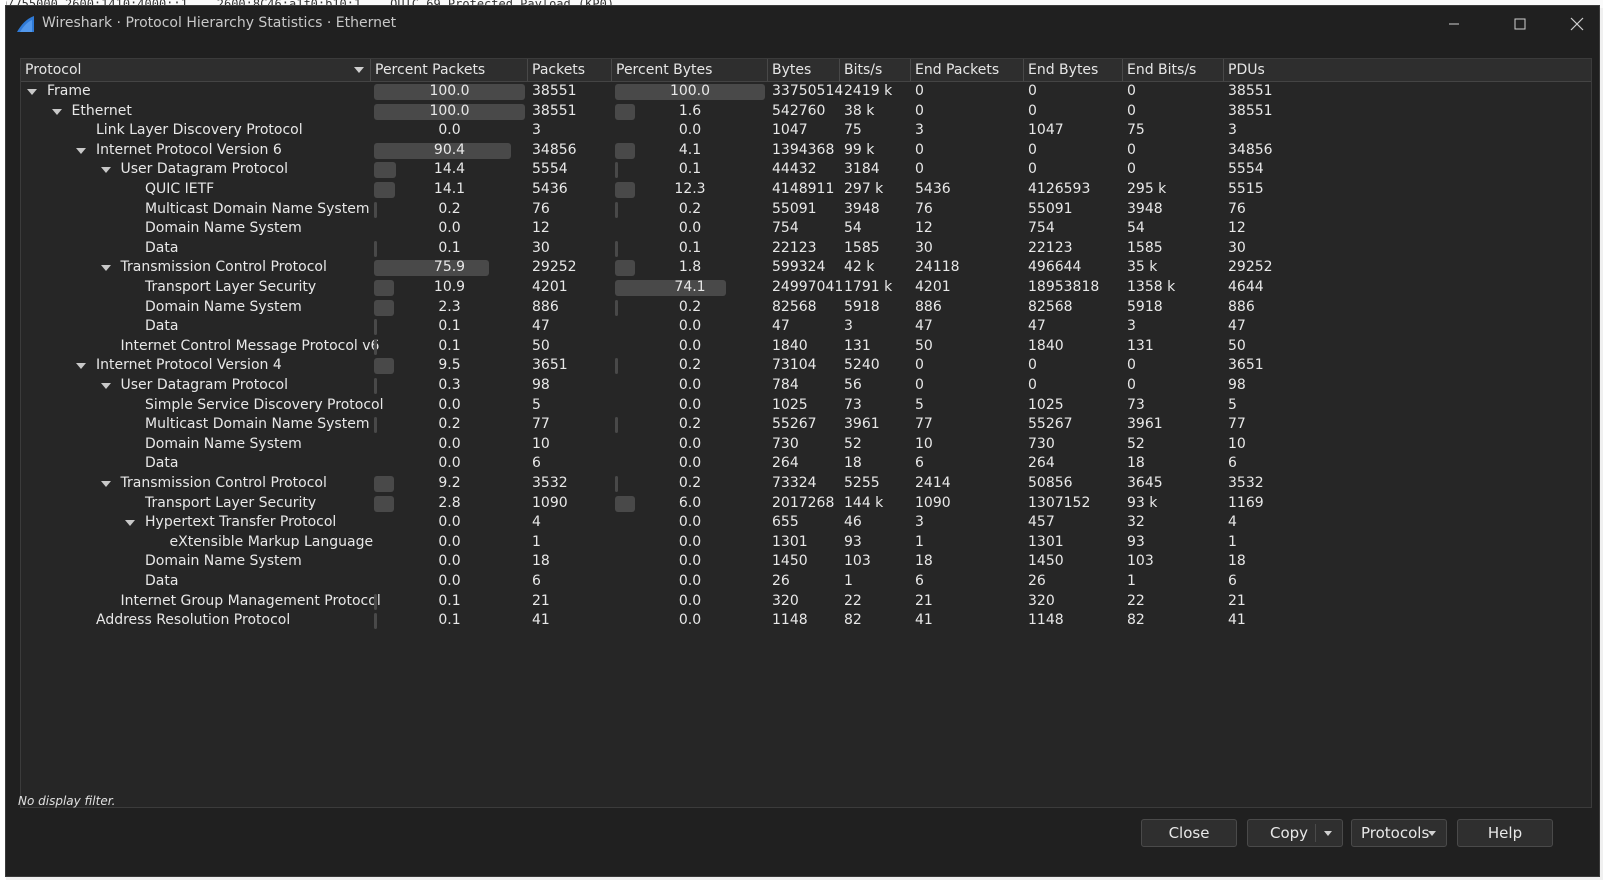 This screenshot has height=880, width=1603. I want to click on end-packets-cell: 0, so click(919, 365).